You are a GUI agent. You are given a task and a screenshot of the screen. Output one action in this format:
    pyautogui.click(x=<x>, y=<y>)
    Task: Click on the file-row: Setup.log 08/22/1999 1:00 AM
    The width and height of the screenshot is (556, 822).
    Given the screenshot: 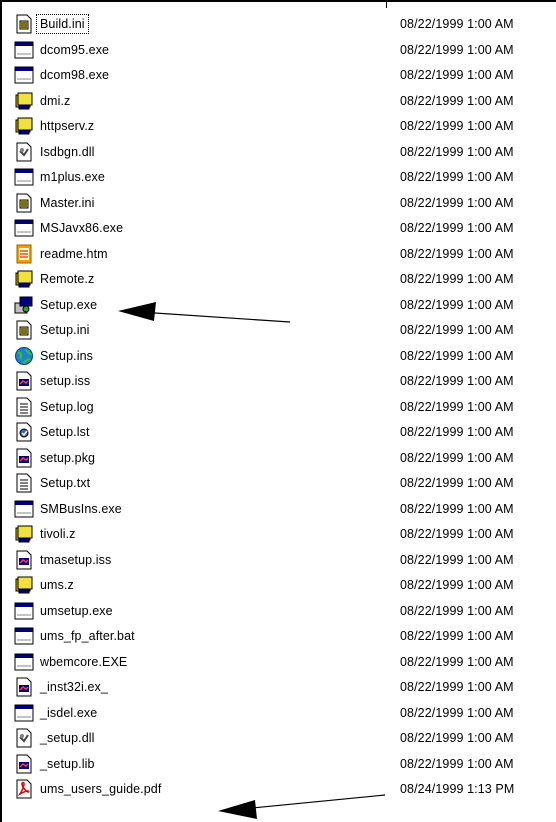 What is the action you would take?
    pyautogui.click(x=285, y=408)
    